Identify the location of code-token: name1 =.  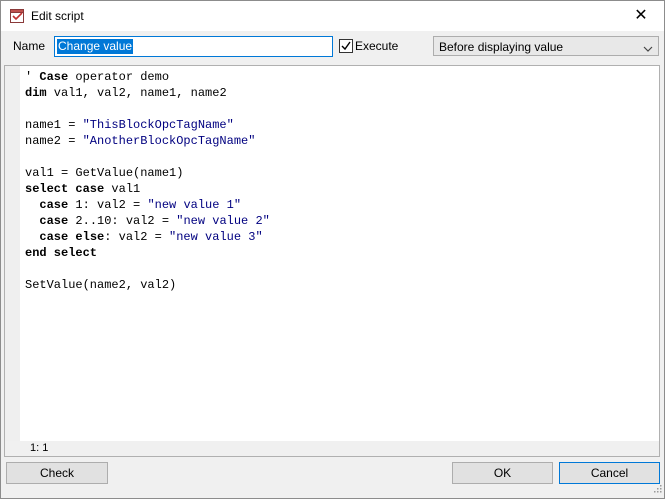
(54, 125).